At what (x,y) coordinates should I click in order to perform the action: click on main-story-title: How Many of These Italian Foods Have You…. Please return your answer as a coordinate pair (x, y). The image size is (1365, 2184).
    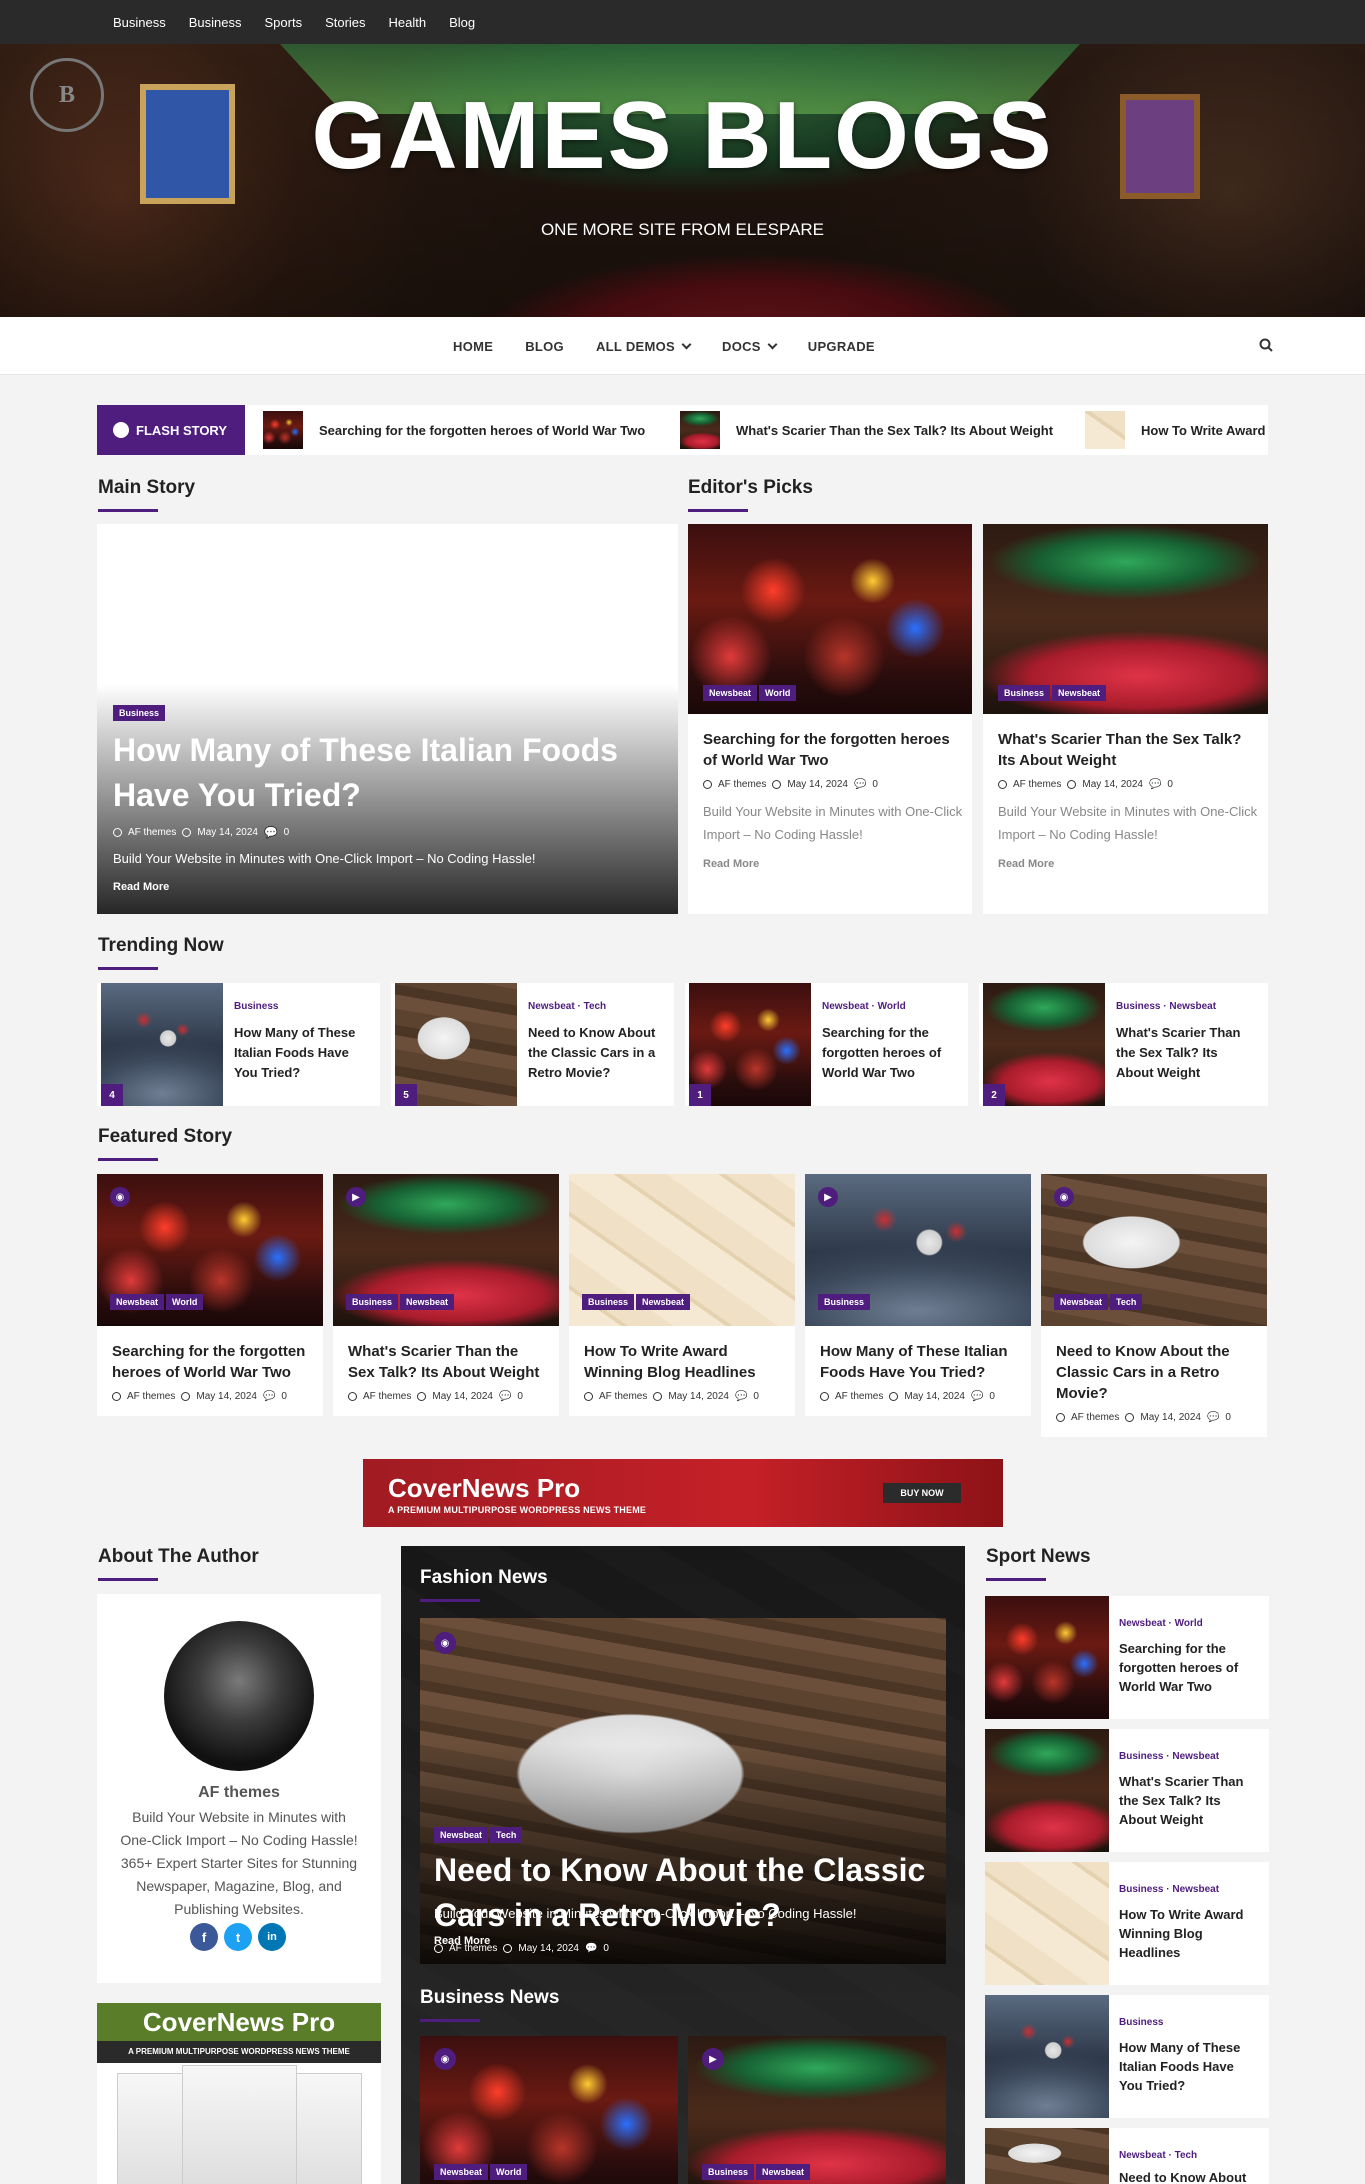
    Looking at the image, I should click on (383, 773).